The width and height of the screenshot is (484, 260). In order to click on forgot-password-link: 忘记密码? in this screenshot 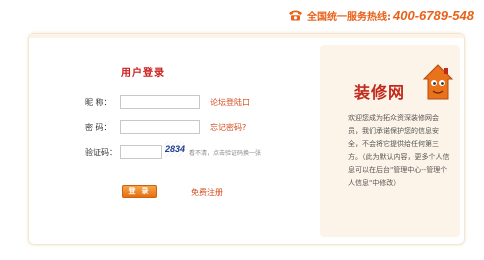, I will do `click(228, 127)`.